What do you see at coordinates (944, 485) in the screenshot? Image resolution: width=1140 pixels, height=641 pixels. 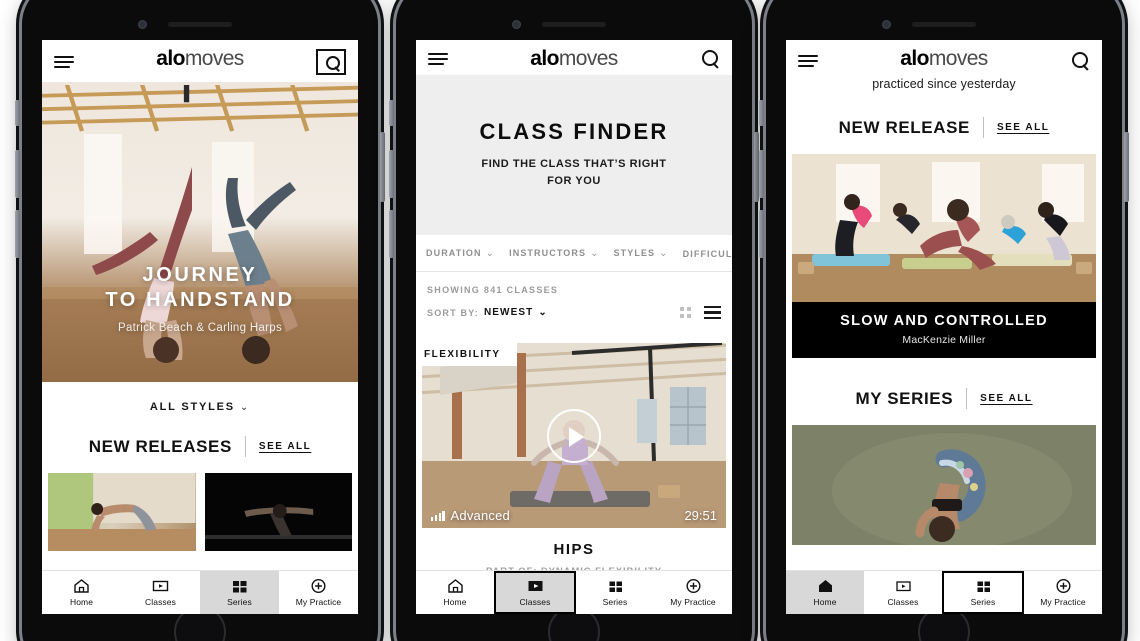 I see `my-series-card` at bounding box center [944, 485].